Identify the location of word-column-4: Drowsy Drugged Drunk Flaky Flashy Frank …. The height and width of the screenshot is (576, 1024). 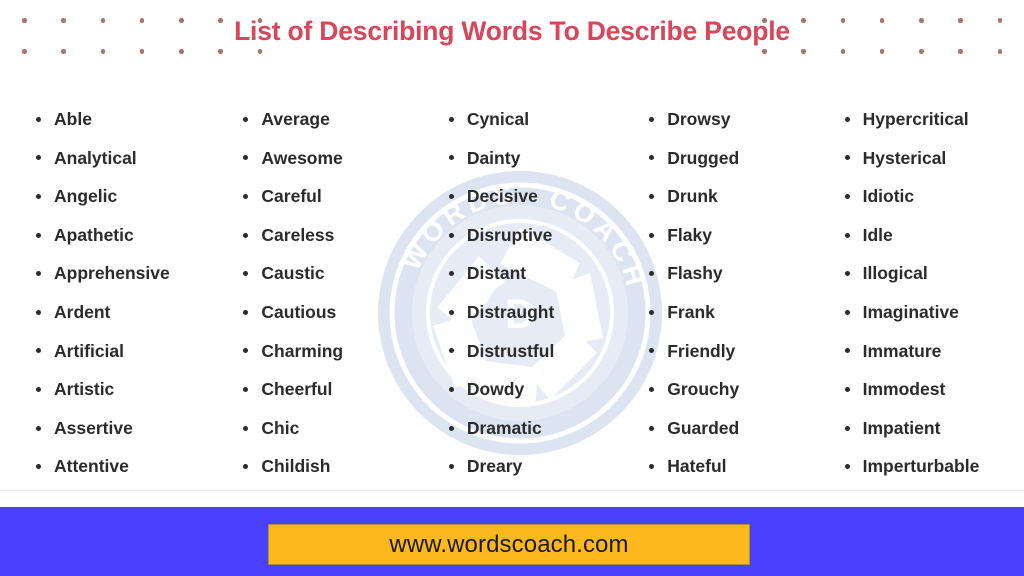
(728, 290).